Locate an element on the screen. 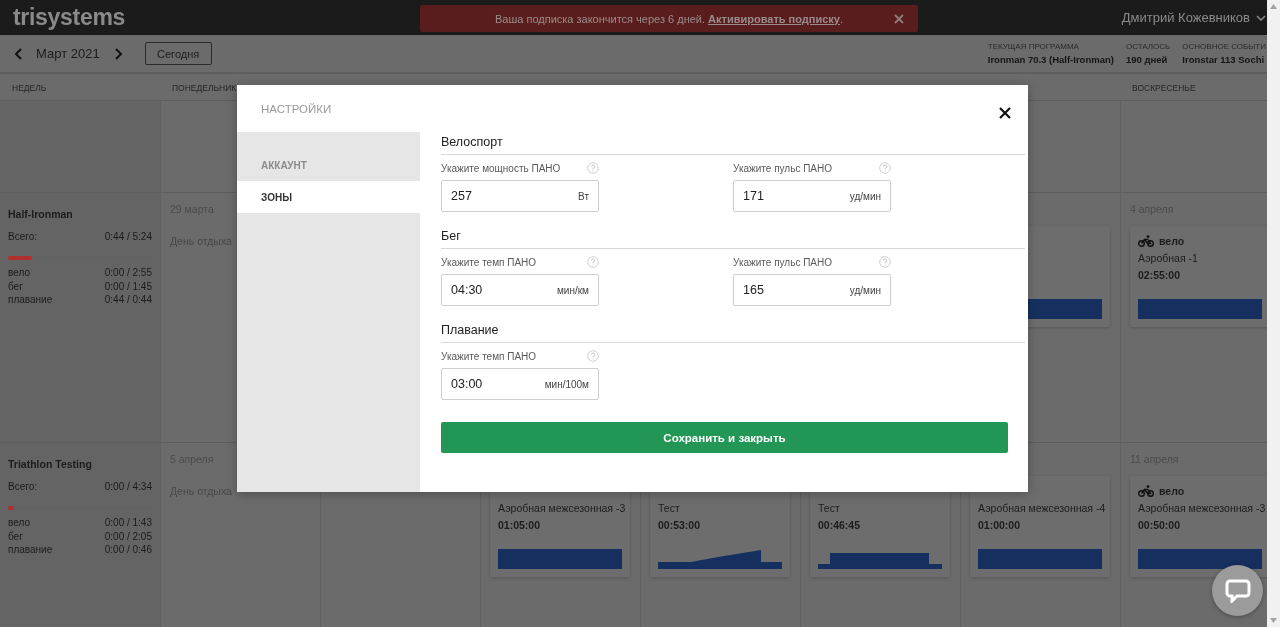 This screenshot has height=627, width=1280. section-title: Бег is located at coordinates (451, 236).